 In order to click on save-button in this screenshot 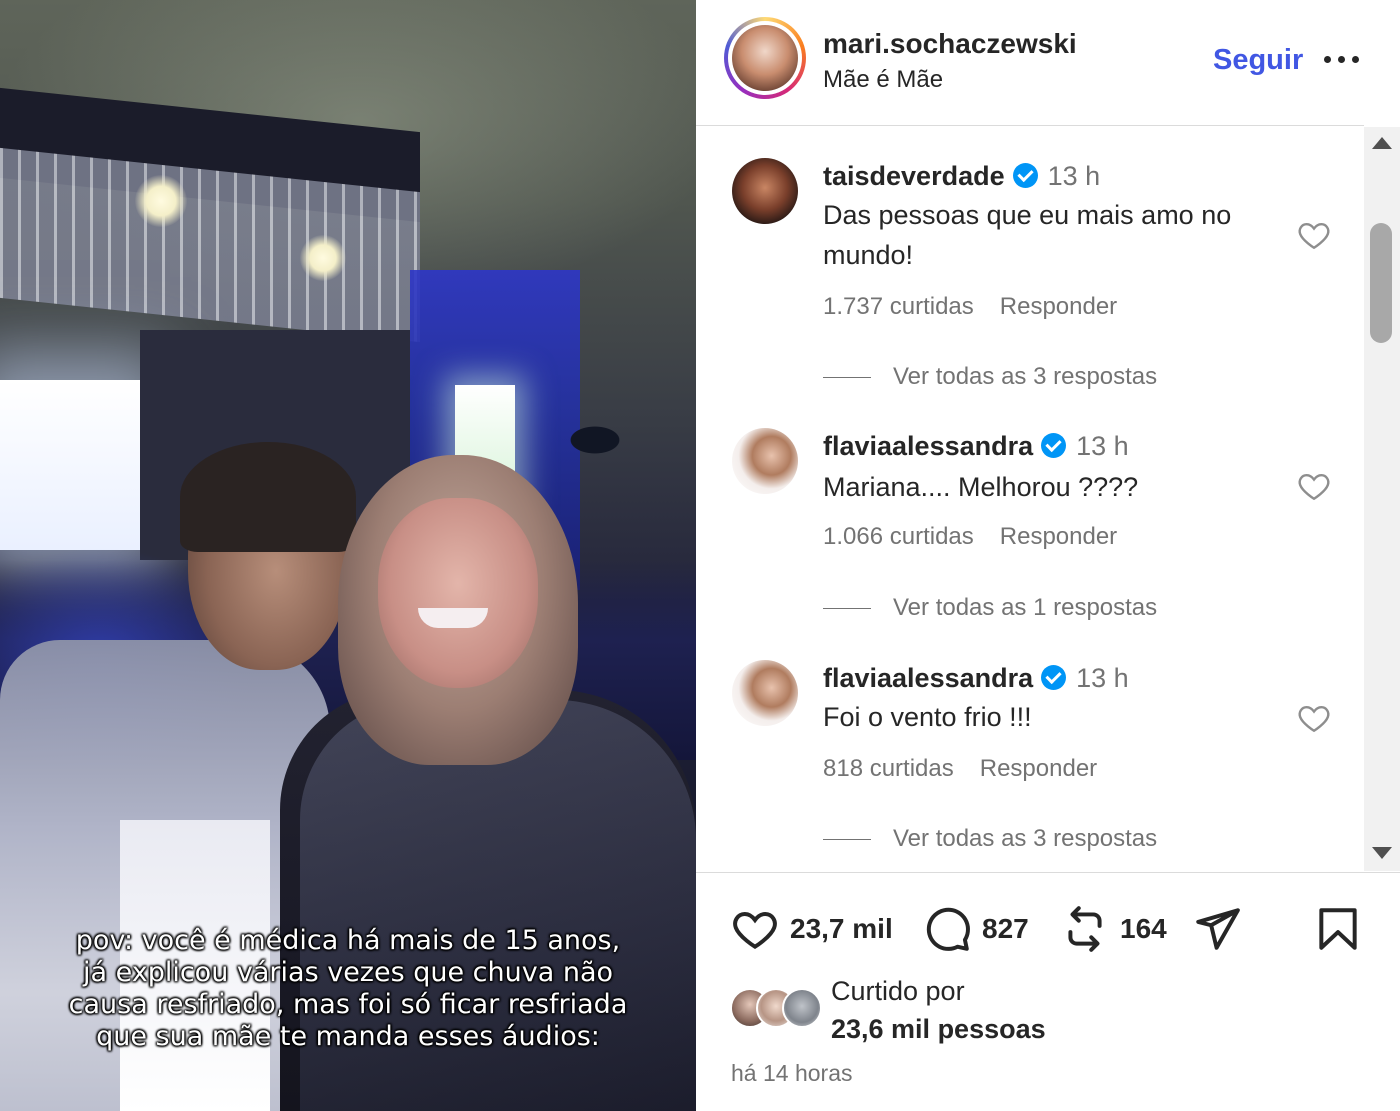, I will do `click(1338, 929)`.